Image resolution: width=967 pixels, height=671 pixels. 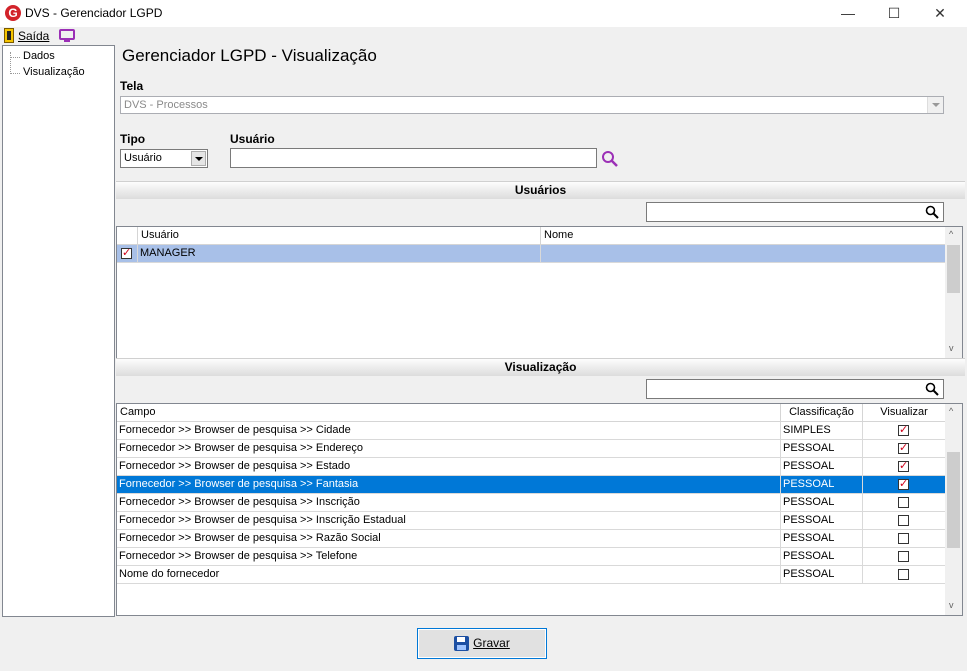 I want to click on cell-campo: Nome do fornecedor, so click(x=449, y=575).